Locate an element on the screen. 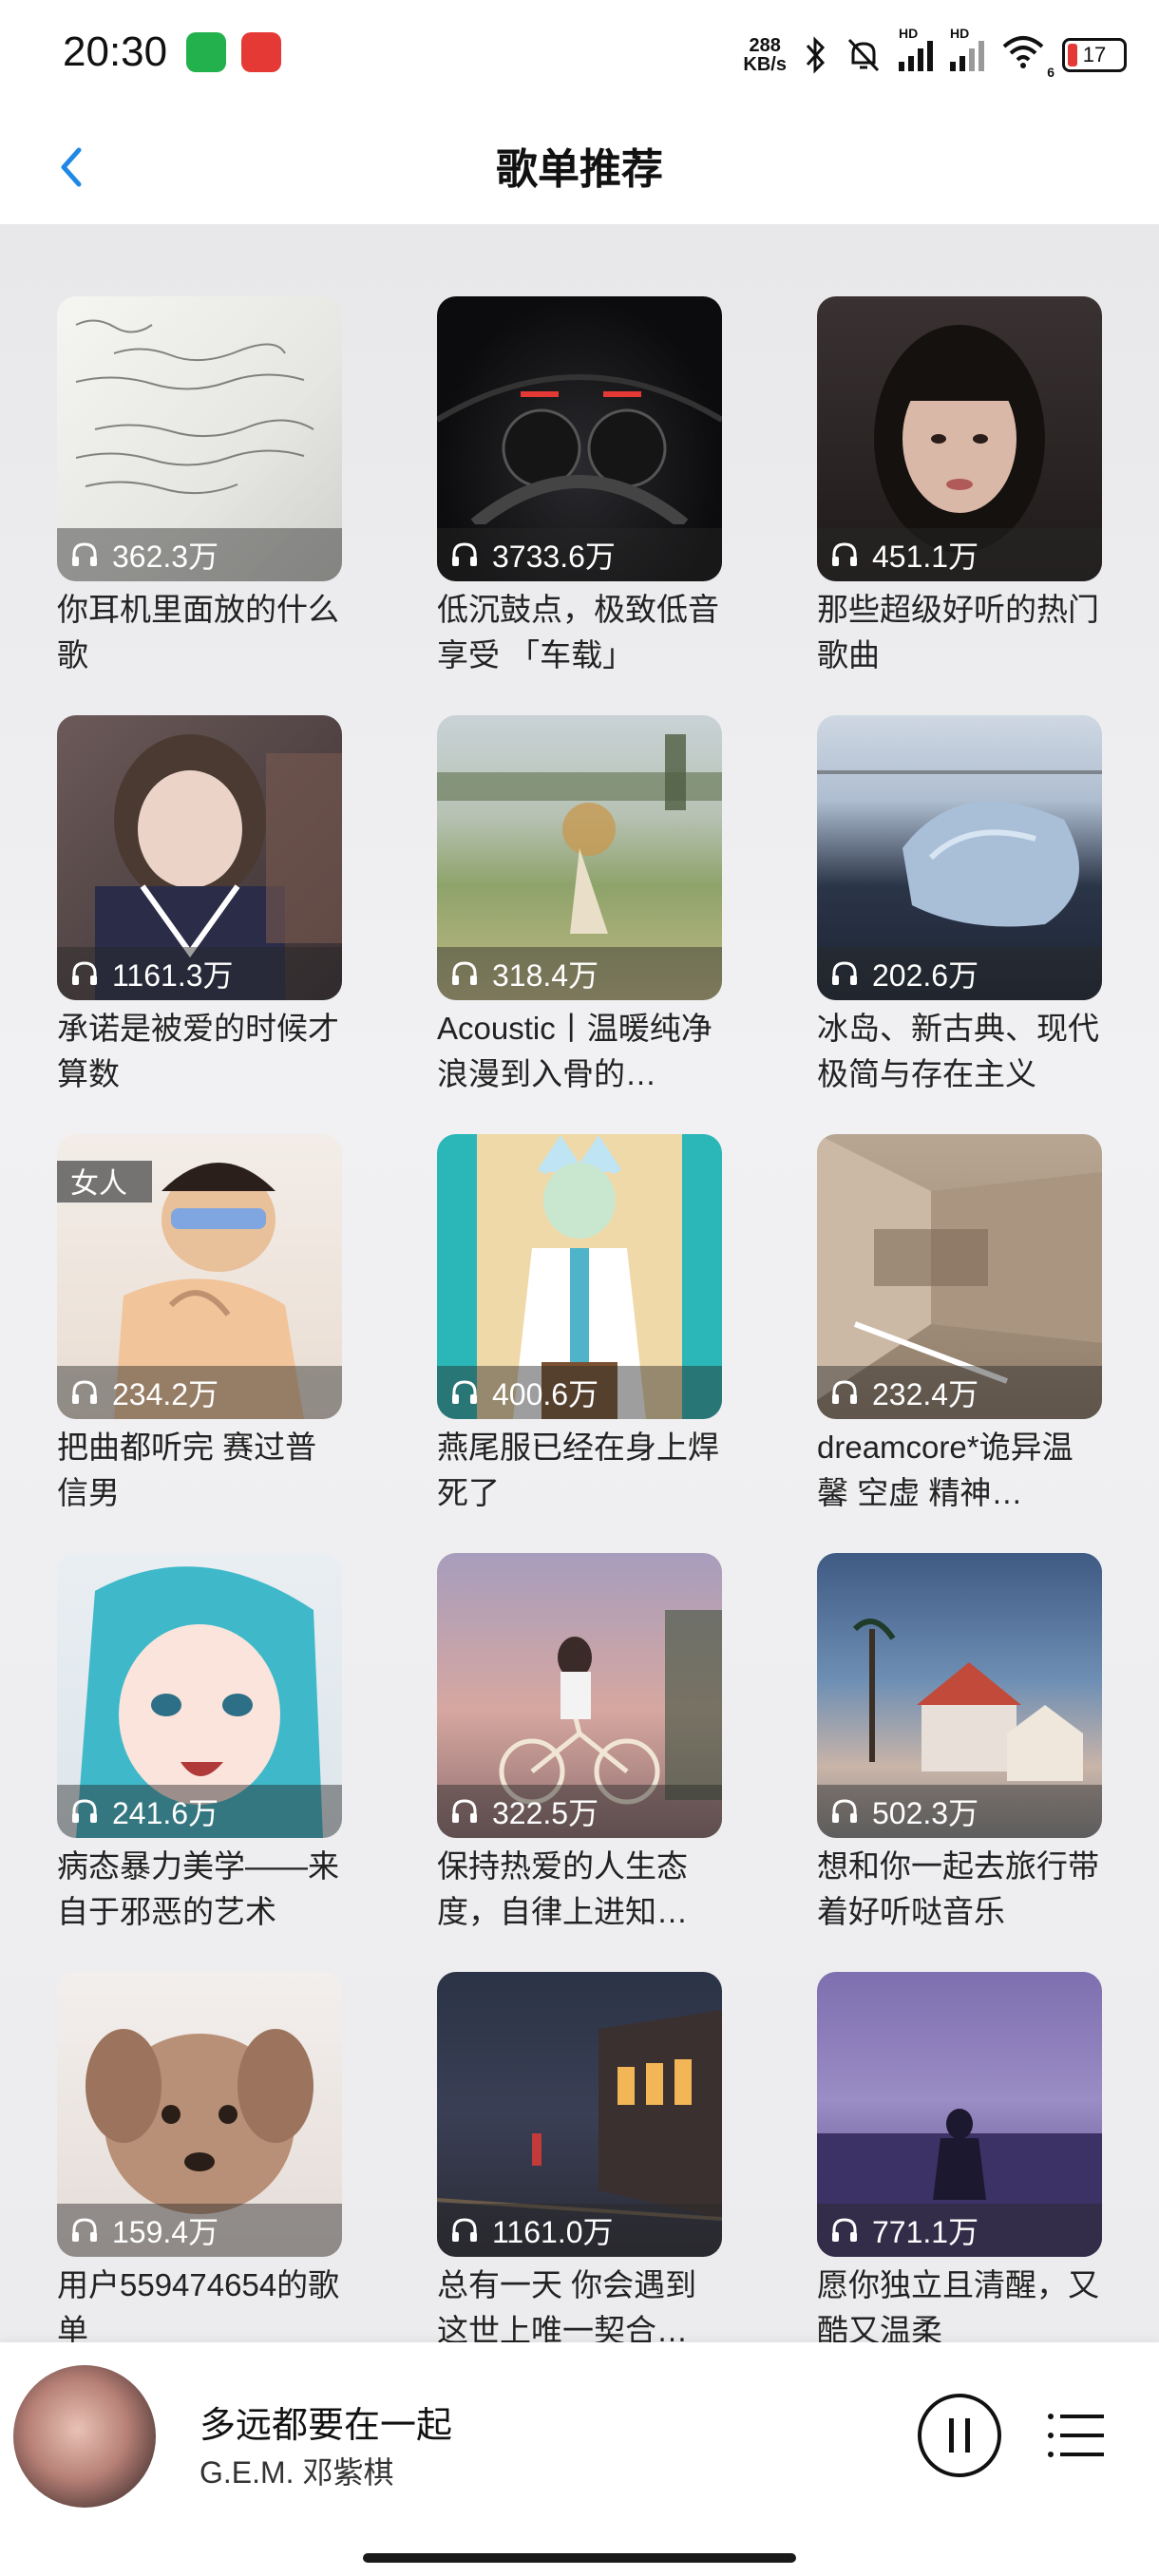 This screenshot has width=1159, height=2576. song-artist: G.E.M. 邓紫棋 is located at coordinates (296, 2470).